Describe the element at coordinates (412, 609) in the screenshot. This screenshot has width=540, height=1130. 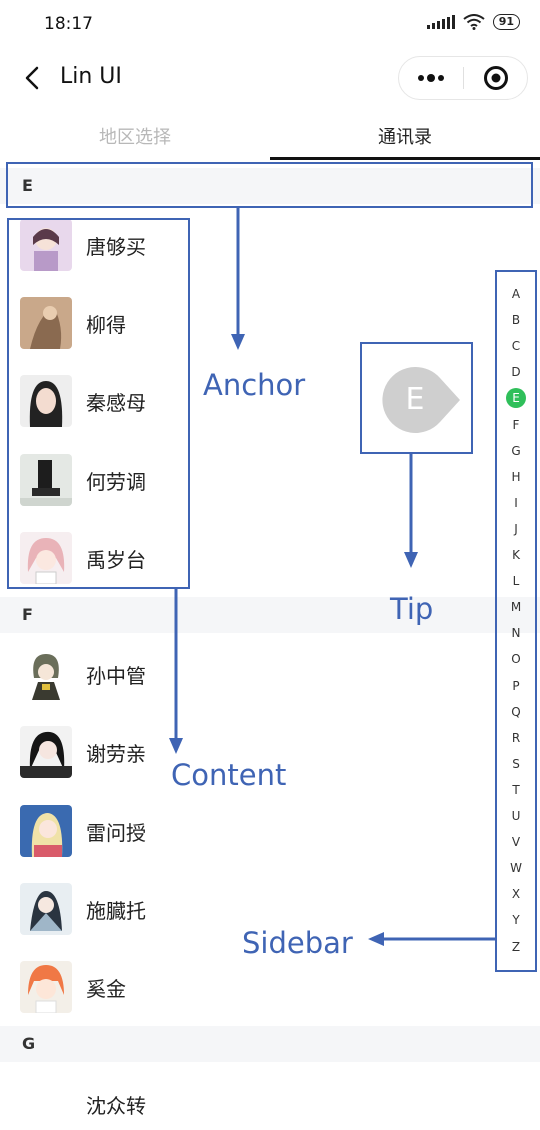
I see `tip-label: Tip` at that location.